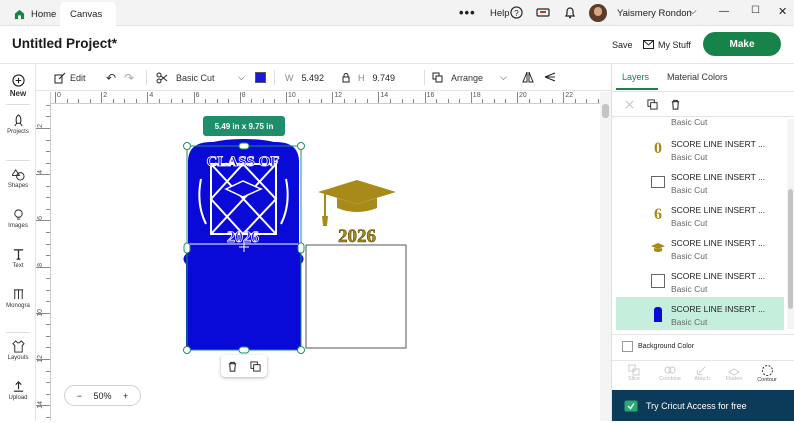 This screenshot has height=423, width=794. What do you see at coordinates (64, 43) in the screenshot?
I see `project-title: Untitled Project*` at bounding box center [64, 43].